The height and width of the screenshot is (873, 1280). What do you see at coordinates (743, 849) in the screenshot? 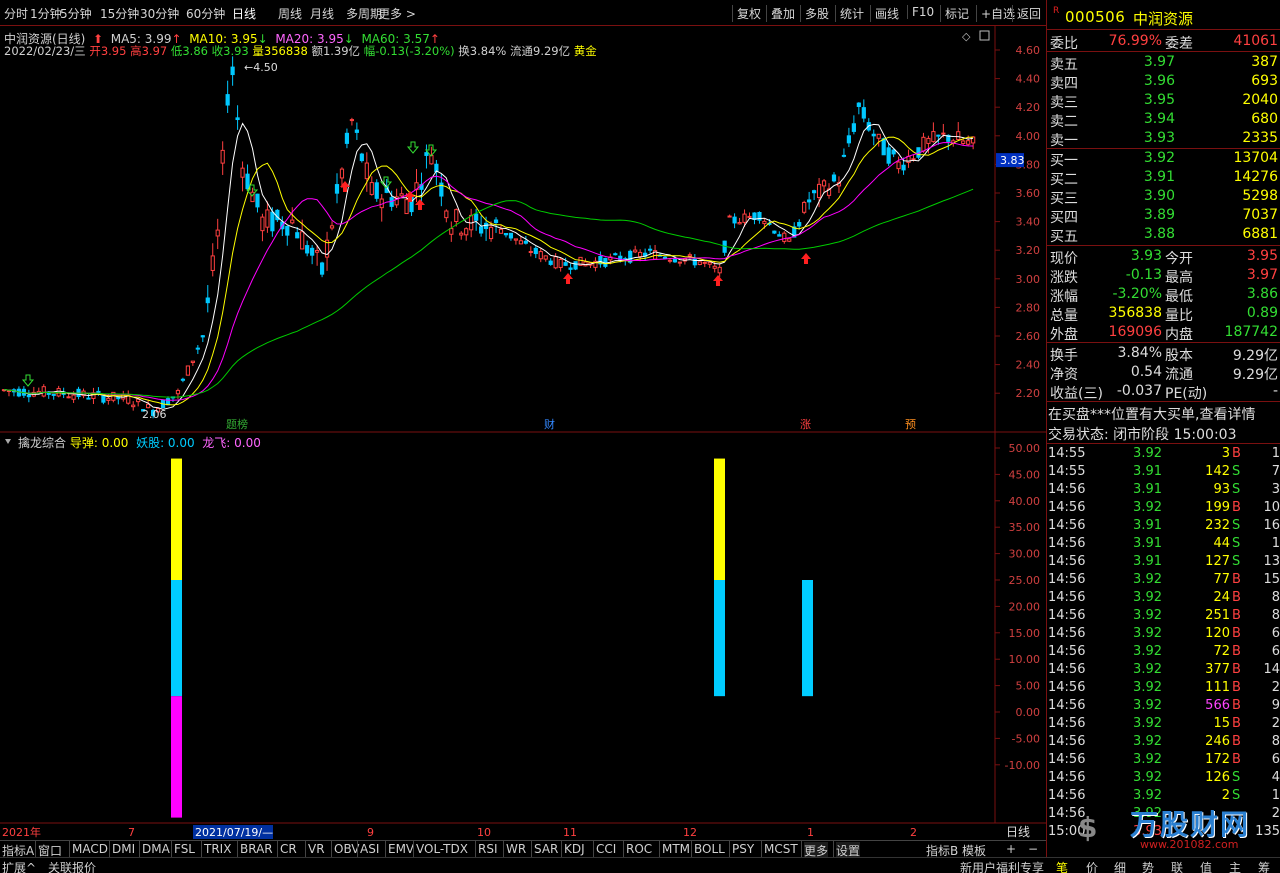
I see `indicator-tab-22: PSY` at bounding box center [743, 849].